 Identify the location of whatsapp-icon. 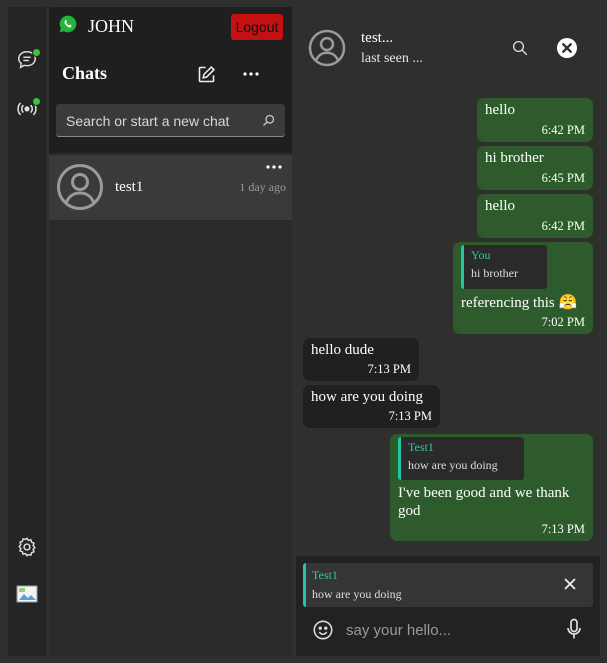
(68, 24).